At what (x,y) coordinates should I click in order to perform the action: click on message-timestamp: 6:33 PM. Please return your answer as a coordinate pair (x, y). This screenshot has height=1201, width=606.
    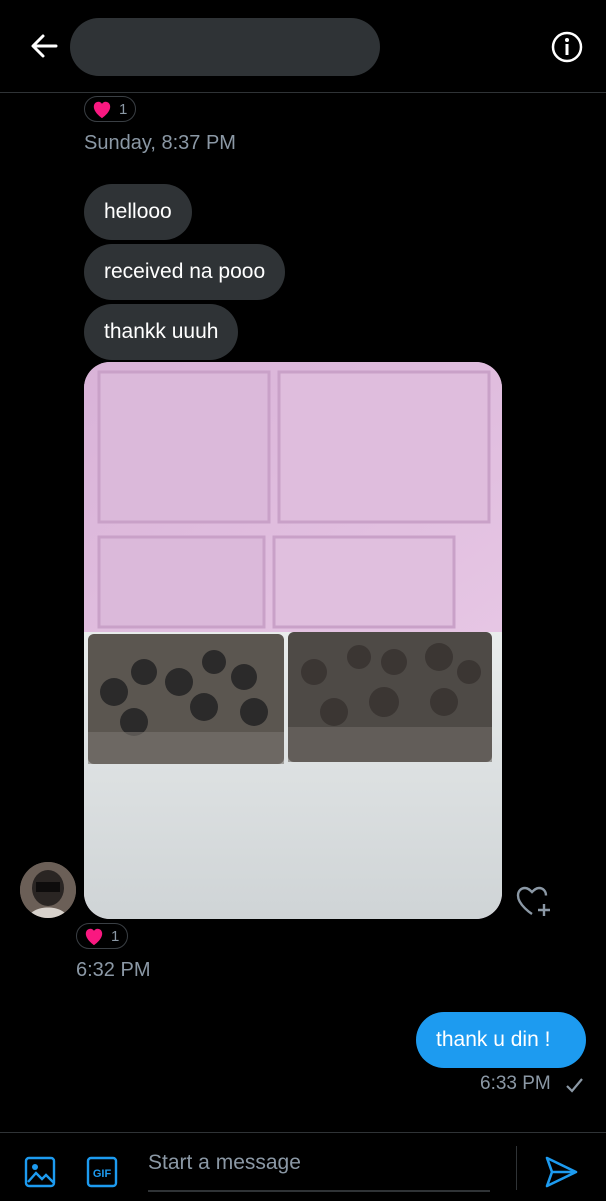
    Looking at the image, I should click on (515, 1083).